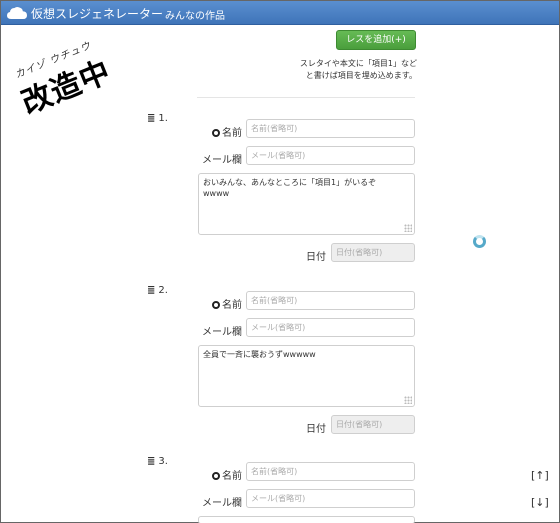  I want to click on loading-spinner-icon, so click(479, 241).